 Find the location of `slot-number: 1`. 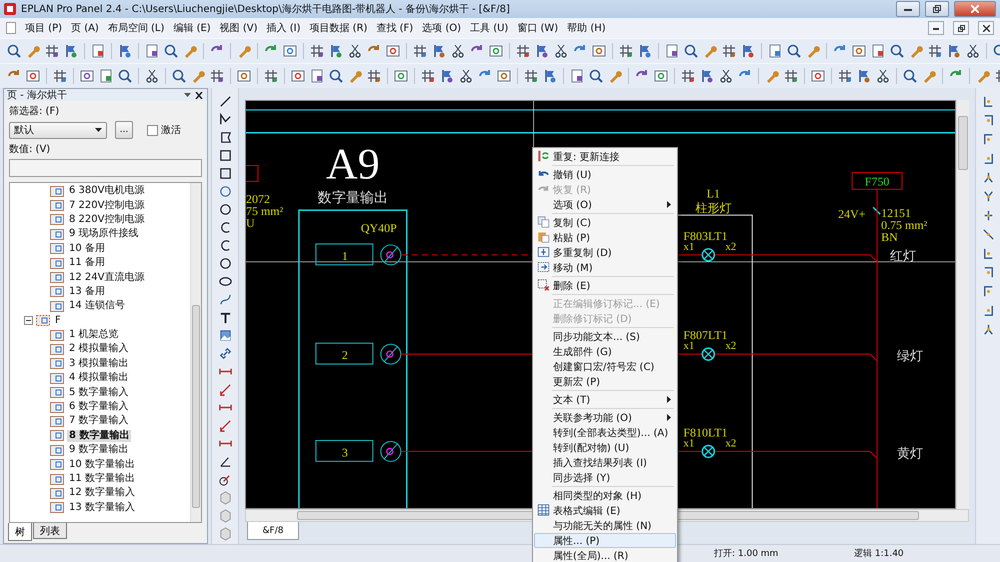

slot-number: 1 is located at coordinates (345, 255).